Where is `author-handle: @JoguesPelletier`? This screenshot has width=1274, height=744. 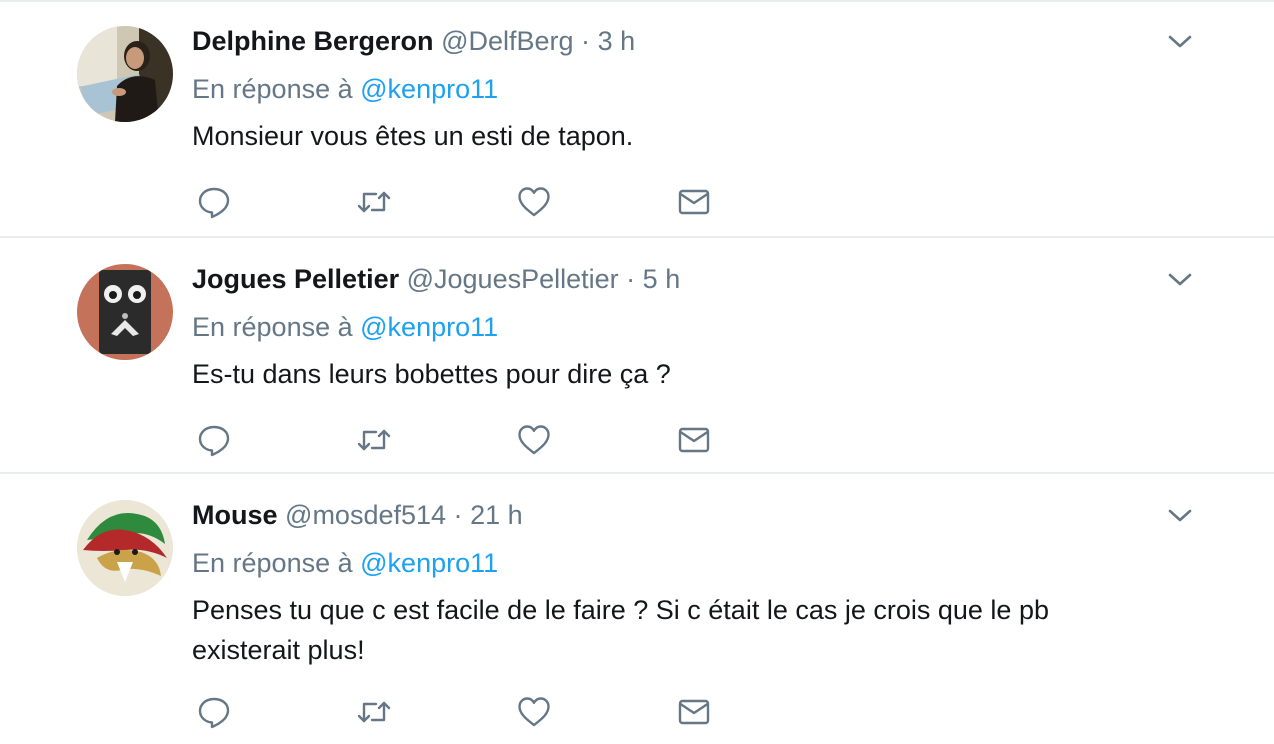
author-handle: @JoguesPelletier is located at coordinates (513, 279).